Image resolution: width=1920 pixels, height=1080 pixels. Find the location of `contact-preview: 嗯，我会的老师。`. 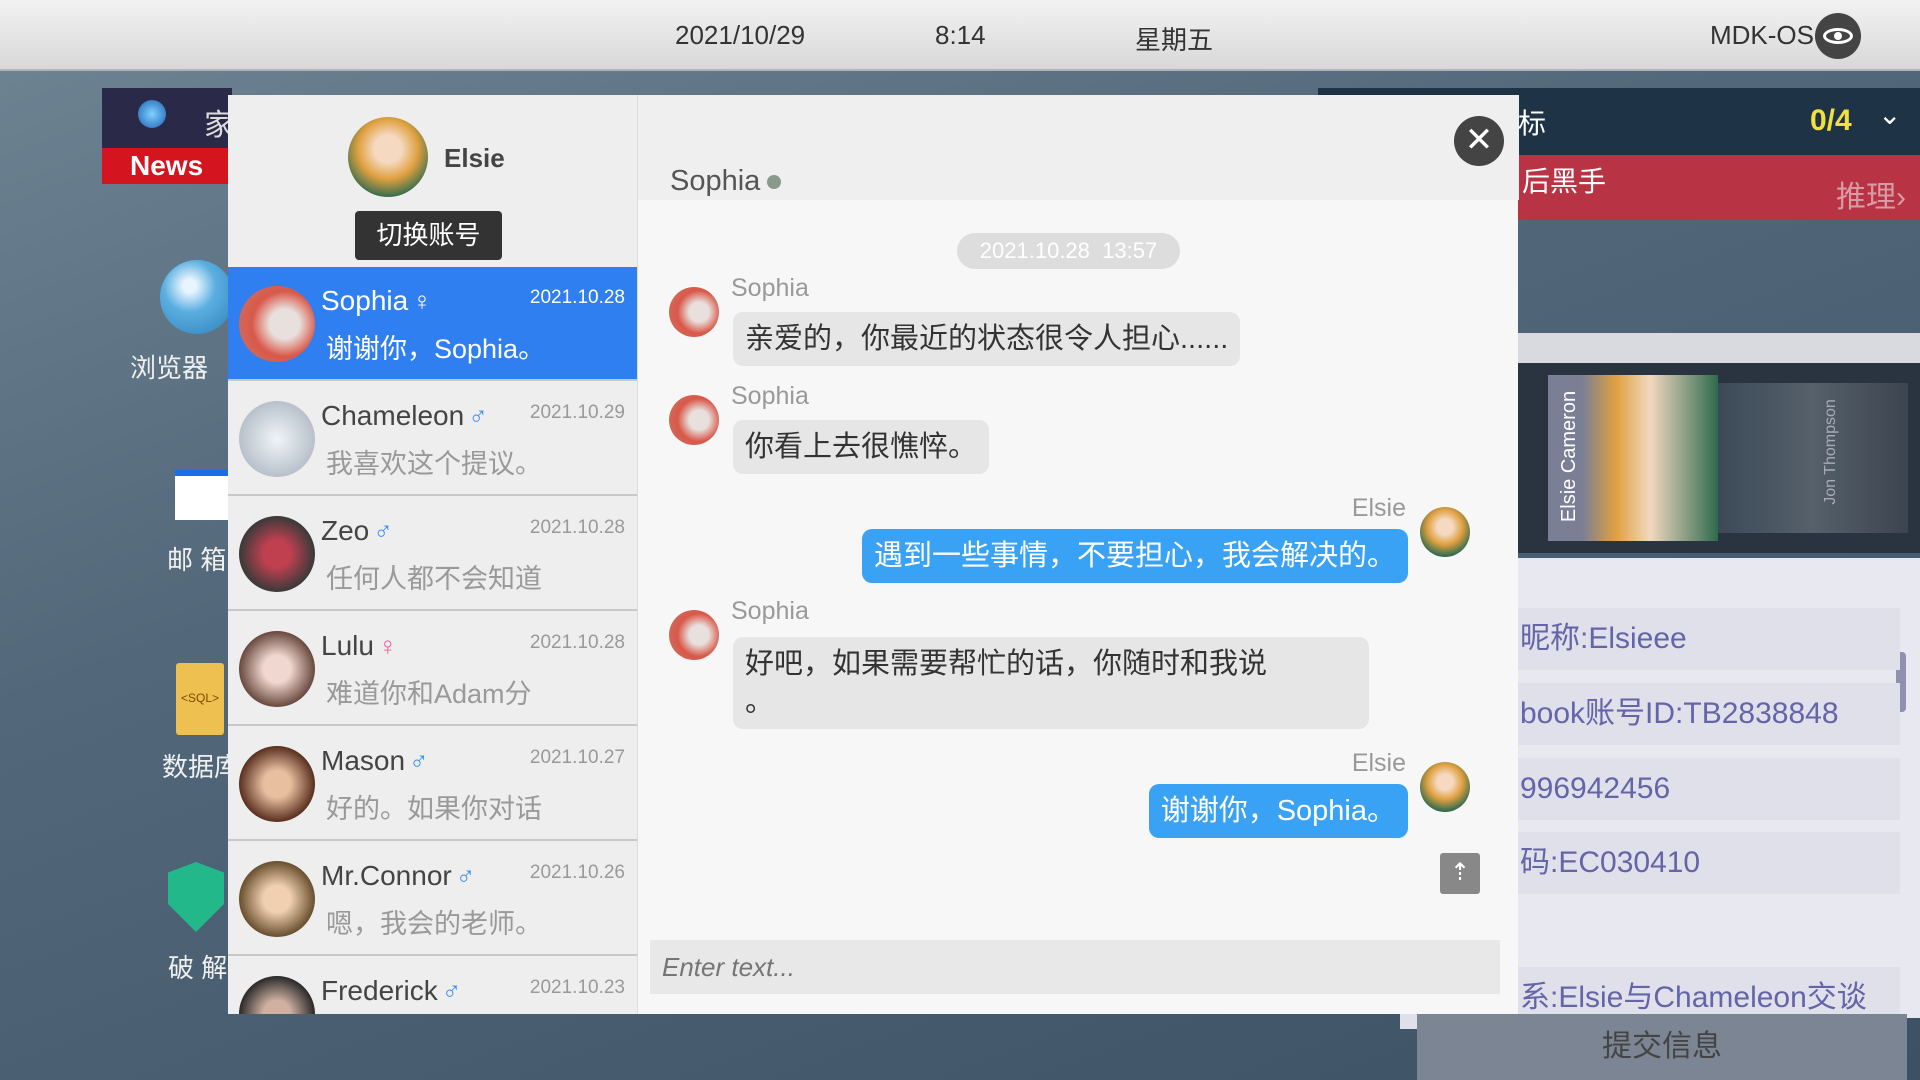

contact-preview: 嗯，我会的老师。 is located at coordinates (434, 924).